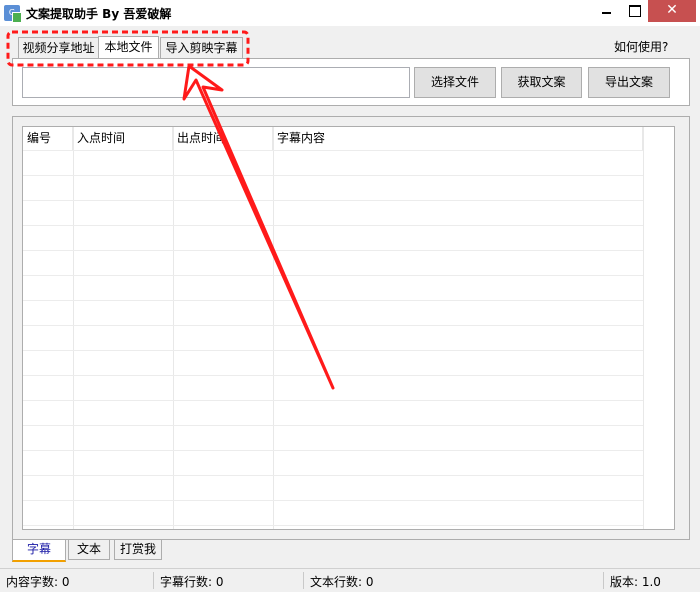  I want to click on status-content-chars: 内容字数: 0, so click(38, 582).